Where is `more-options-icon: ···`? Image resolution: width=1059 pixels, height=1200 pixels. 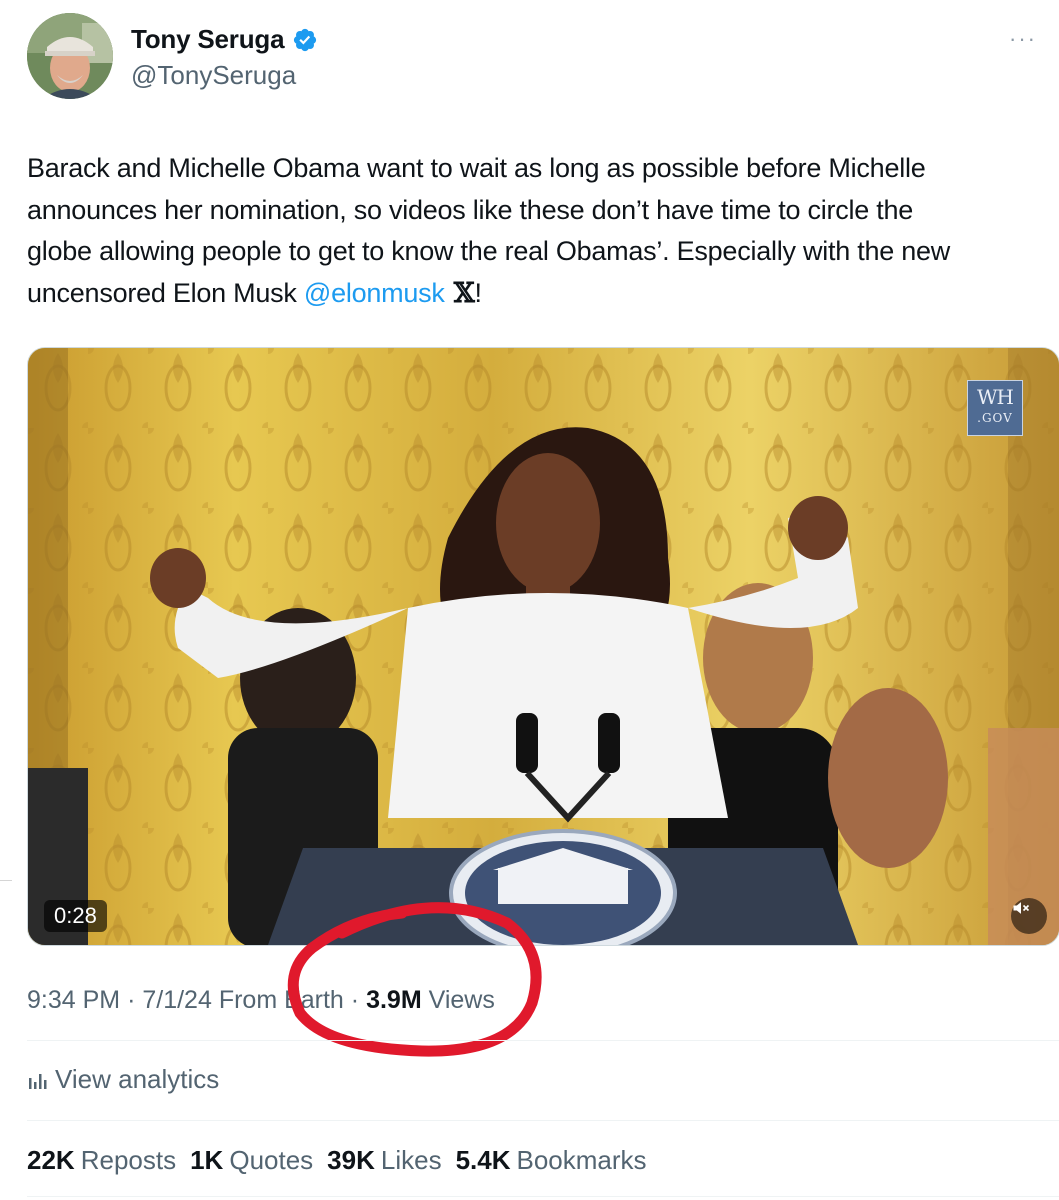 more-options-icon: ··· is located at coordinates (1023, 39).